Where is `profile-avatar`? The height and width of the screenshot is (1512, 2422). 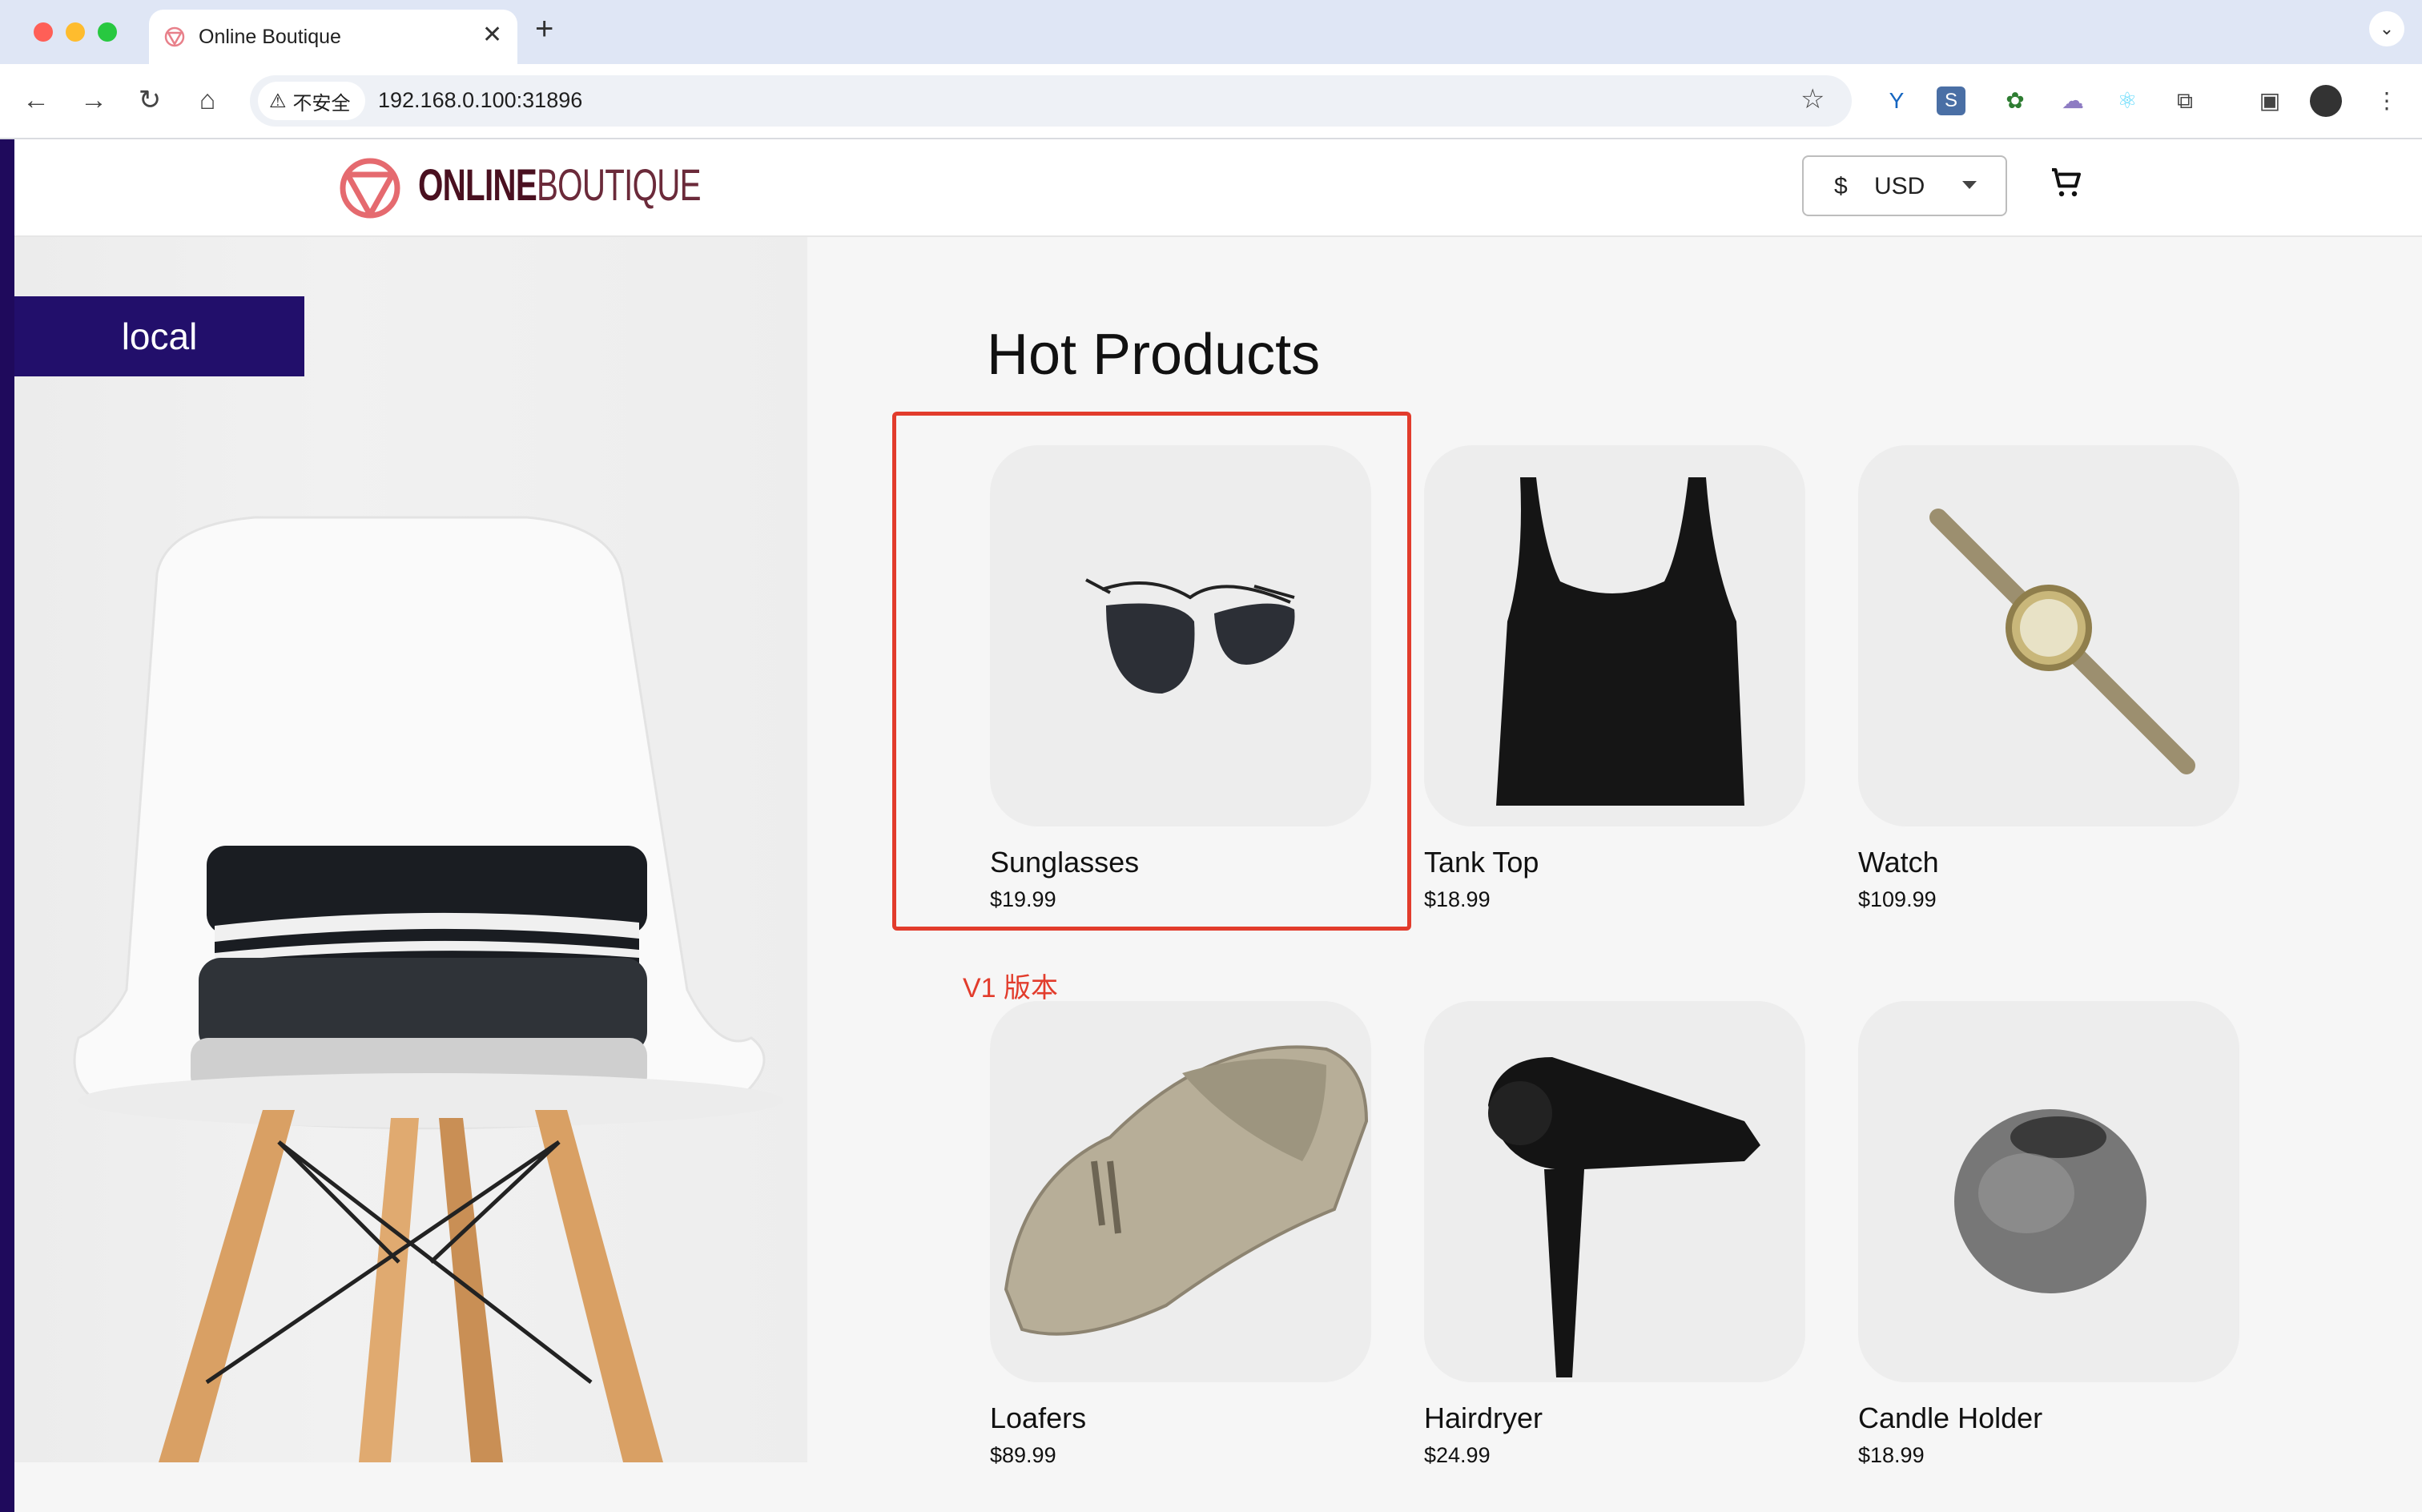
profile-avatar is located at coordinates (2326, 101).